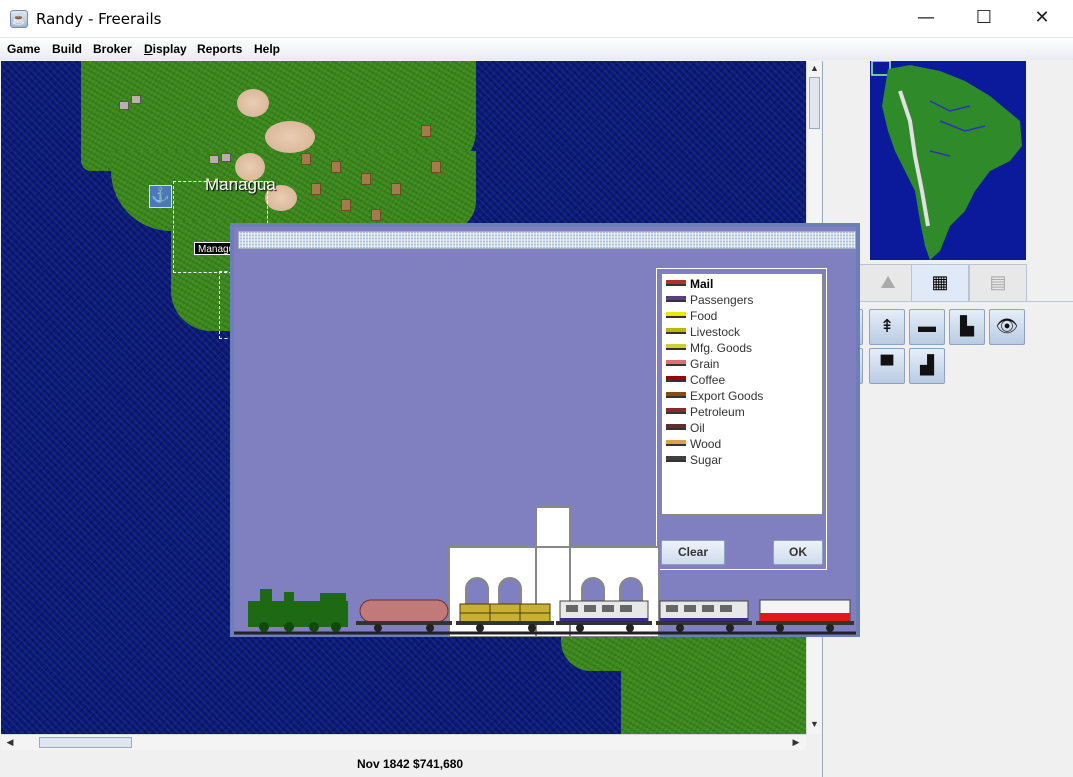 Image resolution: width=1073 pixels, height=777 pixels. What do you see at coordinates (967, 327) in the screenshot?
I see `train-tool-icon: ▙` at bounding box center [967, 327].